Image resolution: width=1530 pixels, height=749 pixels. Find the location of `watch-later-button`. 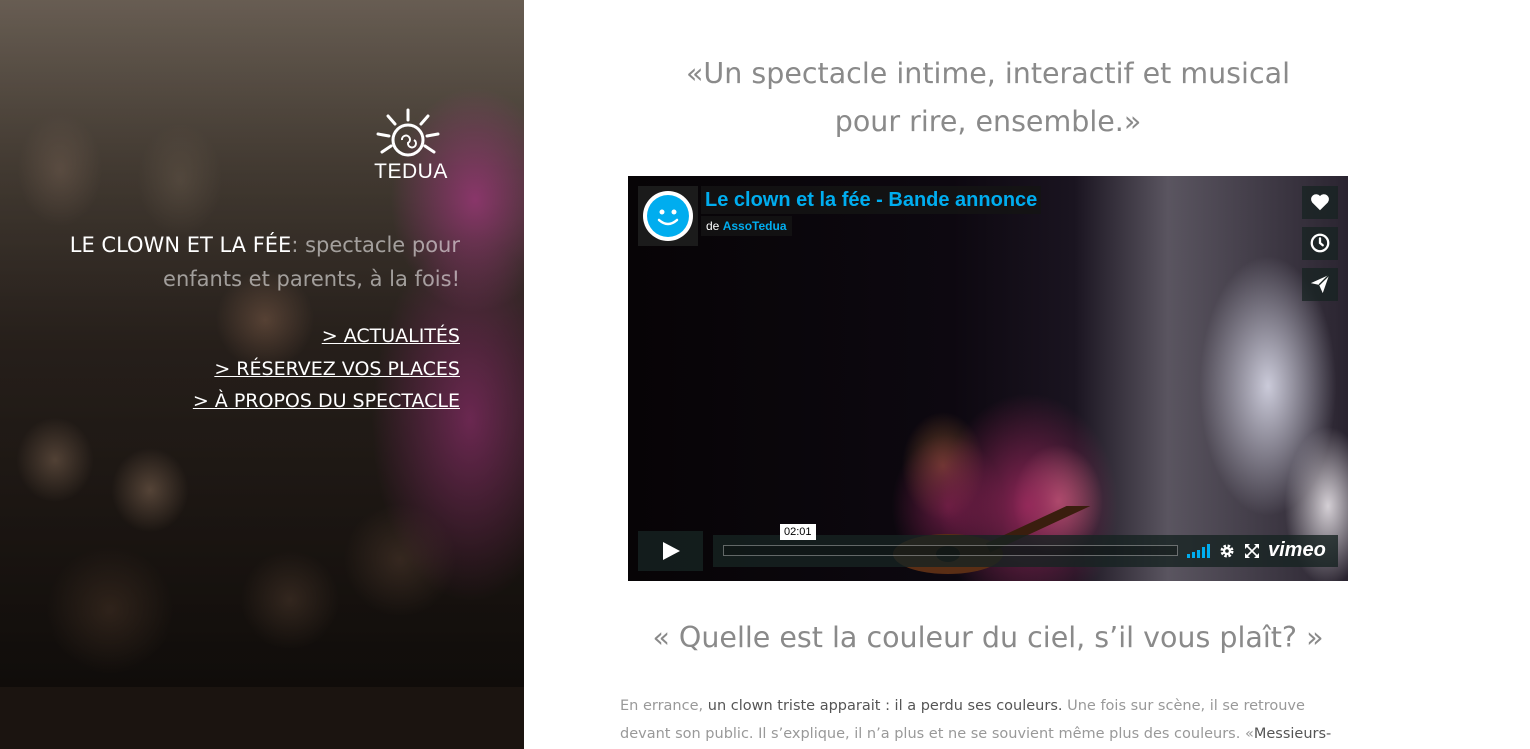

watch-later-button is located at coordinates (1320, 243).